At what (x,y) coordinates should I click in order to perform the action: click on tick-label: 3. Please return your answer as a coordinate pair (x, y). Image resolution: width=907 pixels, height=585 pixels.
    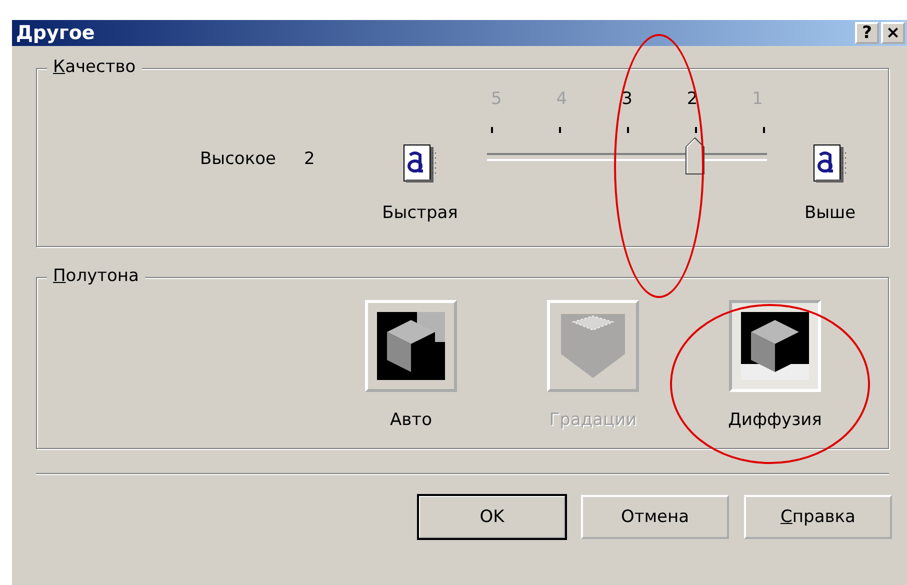
    Looking at the image, I should click on (627, 99).